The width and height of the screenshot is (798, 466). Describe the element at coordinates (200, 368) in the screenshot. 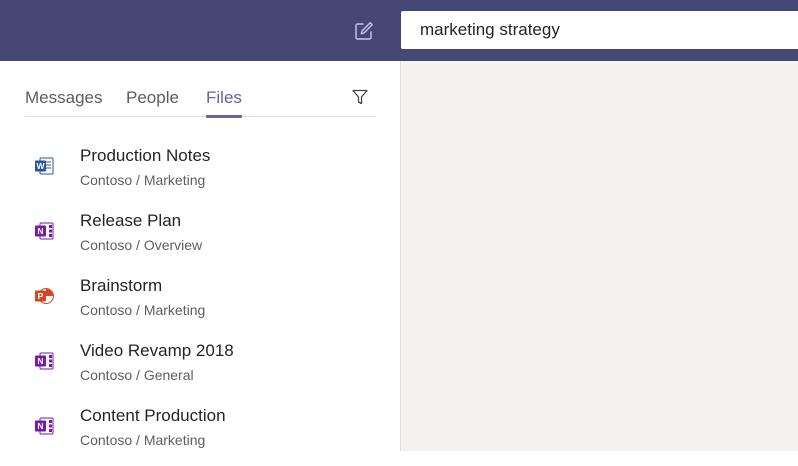

I see `list-item: N Video Revamp 2018 Contoso / General` at that location.